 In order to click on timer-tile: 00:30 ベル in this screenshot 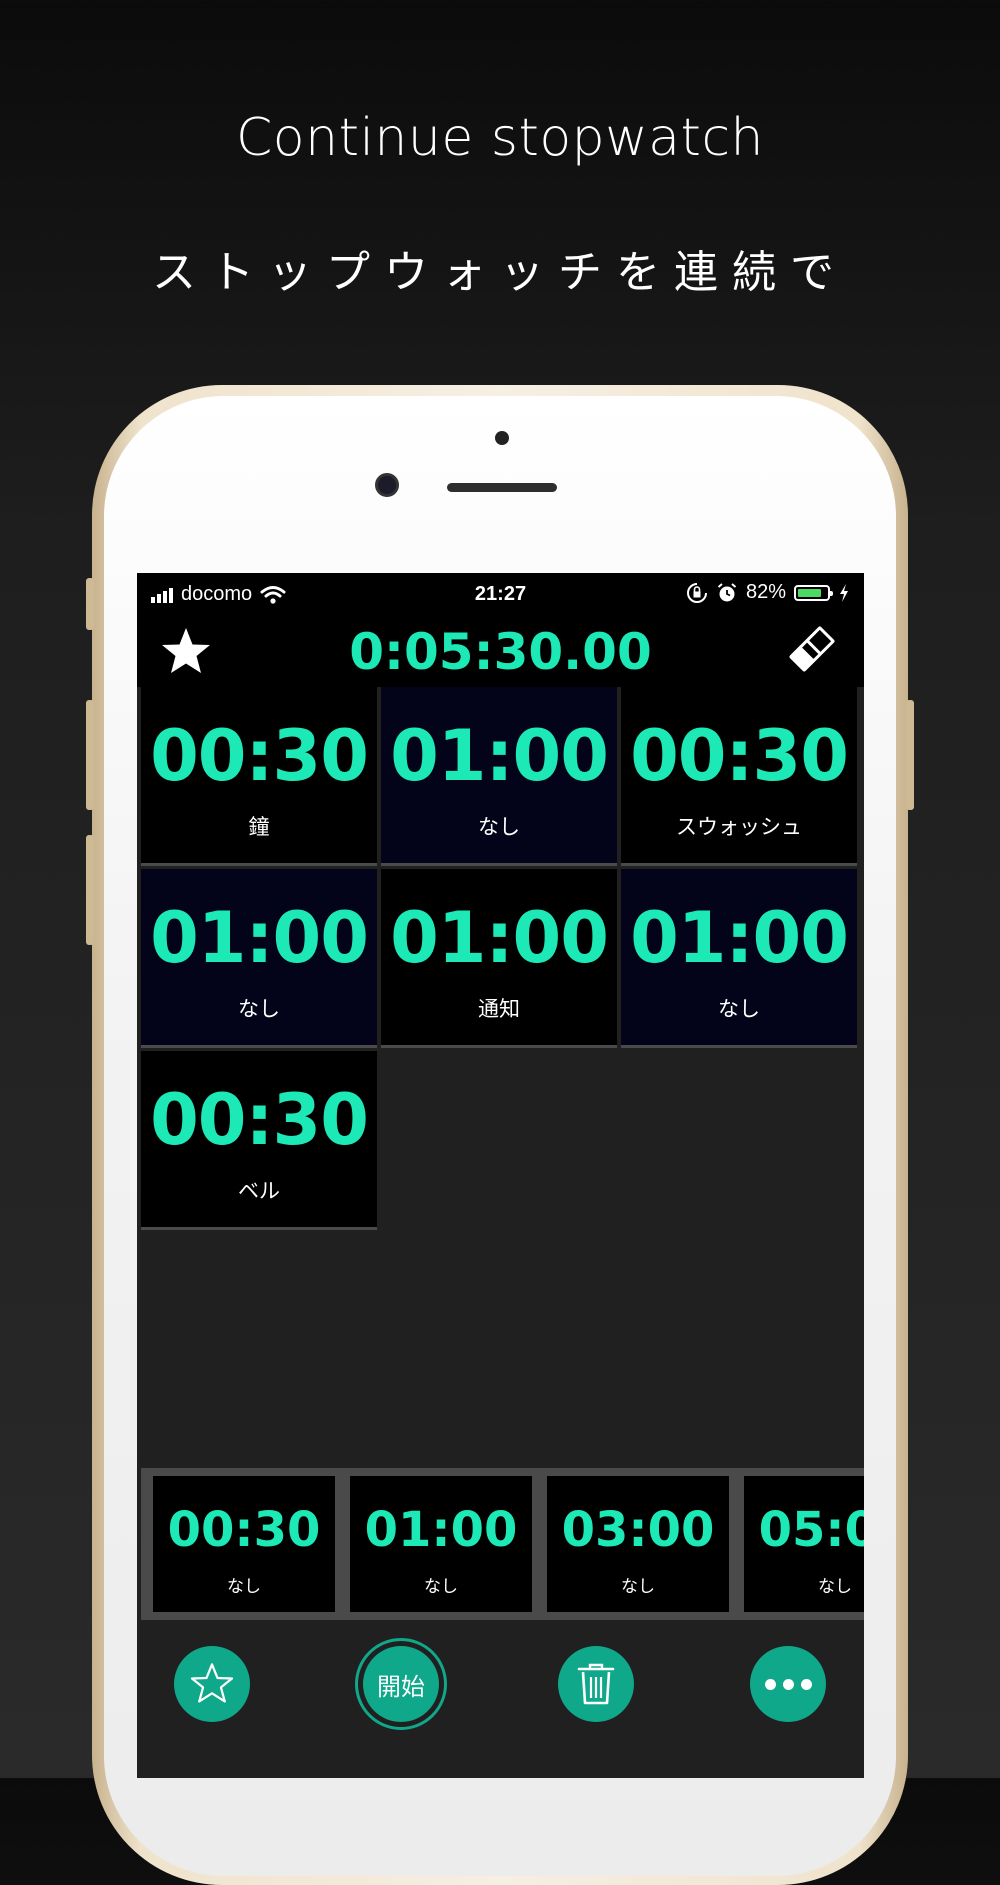, I will do `click(259, 1140)`.